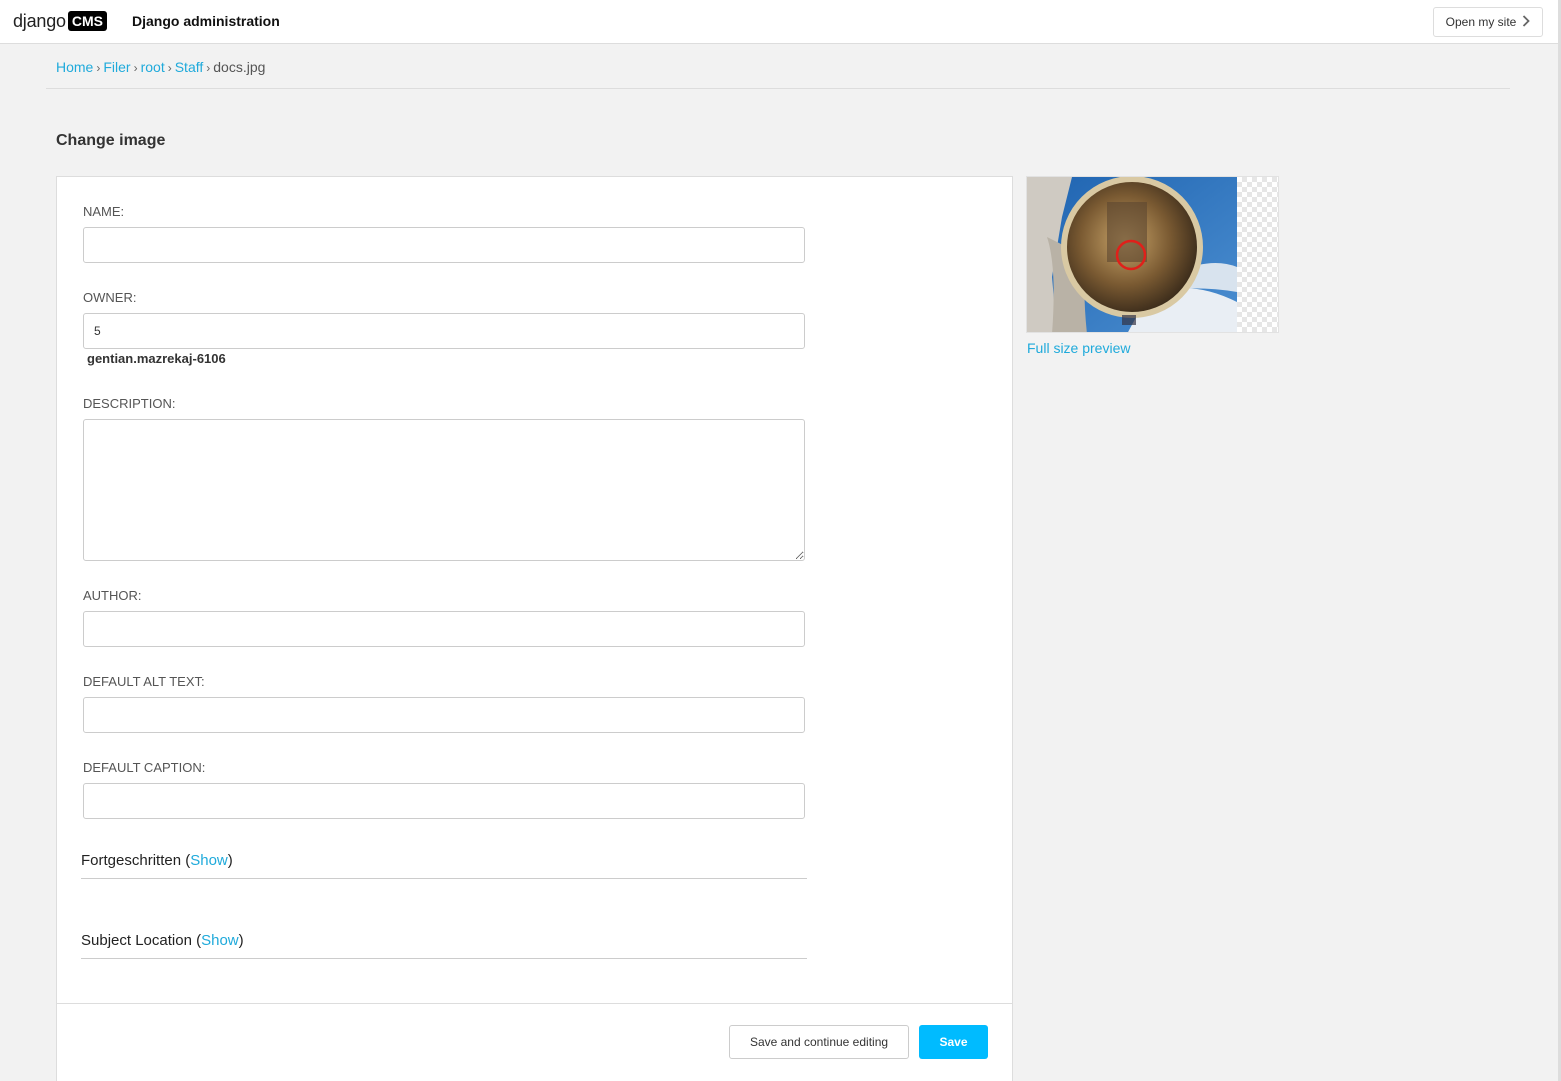  Describe the element at coordinates (87, 21) in the screenshot. I see `logo-badge: CMS` at that location.